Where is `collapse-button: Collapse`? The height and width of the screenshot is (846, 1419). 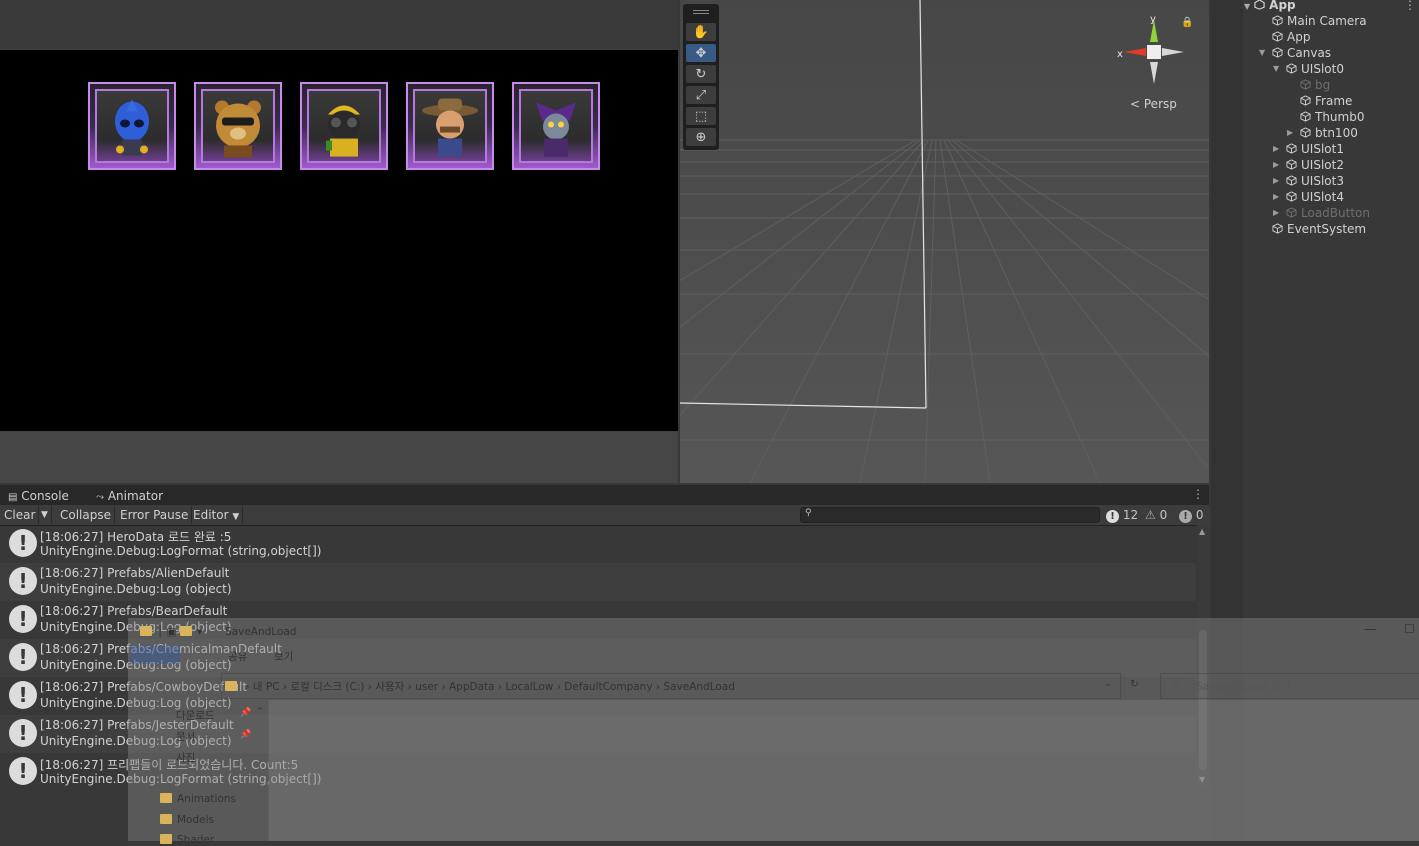
collapse-button: Collapse is located at coordinates (86, 515).